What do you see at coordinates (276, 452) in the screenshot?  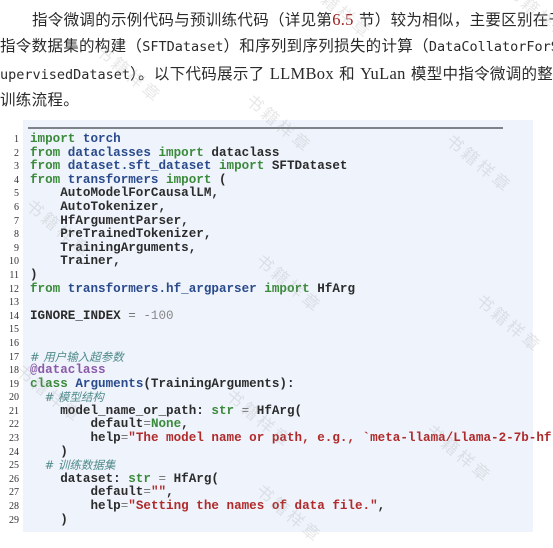 I see `code-line: 24 )` at bounding box center [276, 452].